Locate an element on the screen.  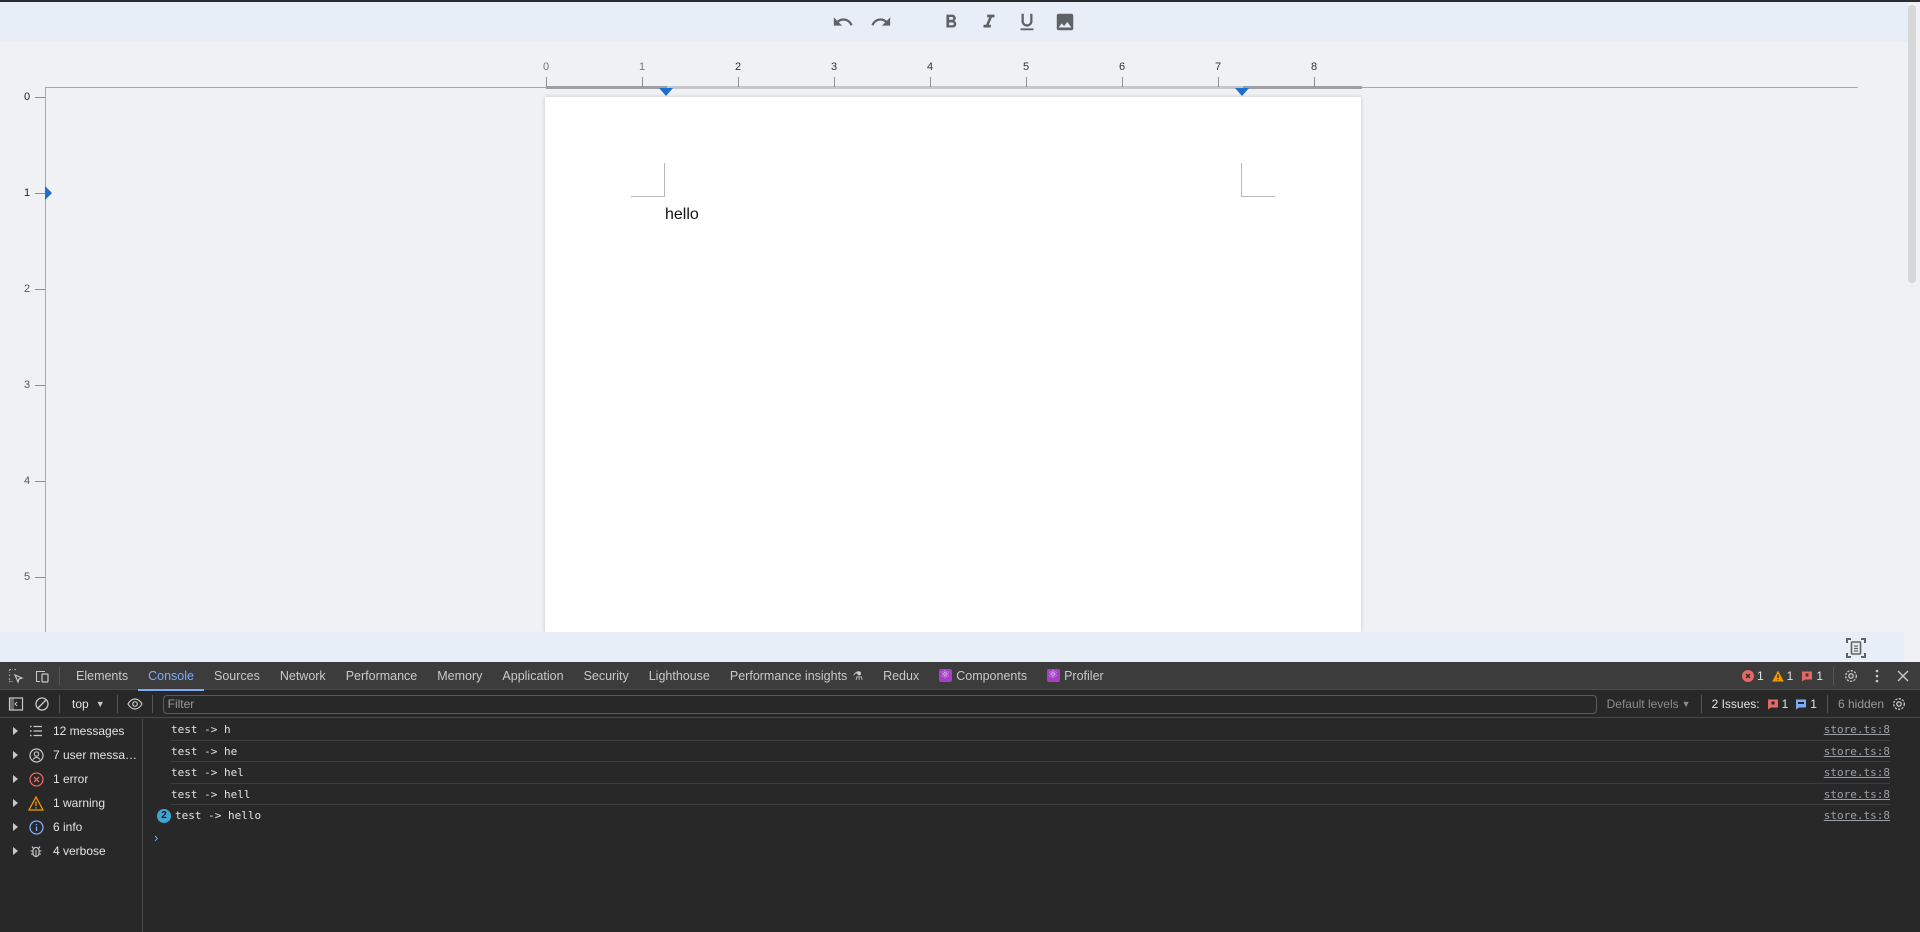
devtools-settings-button is located at coordinates (1851, 676).